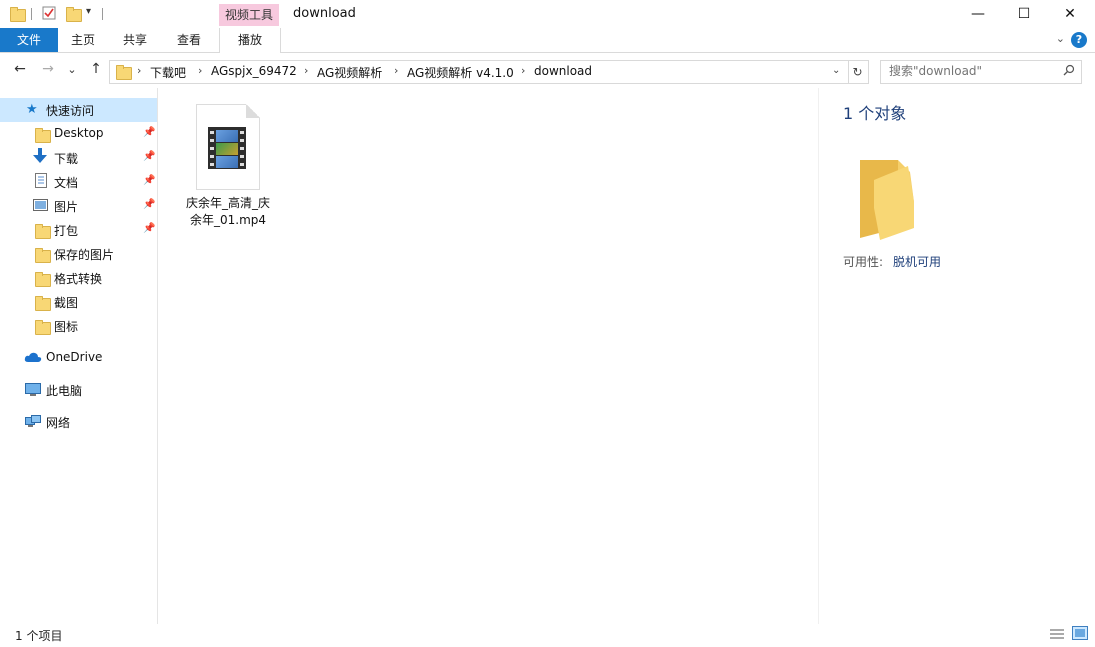 This screenshot has height=647, width=1095. What do you see at coordinates (875, 113) in the screenshot?
I see `selection-count: 1 个对象` at bounding box center [875, 113].